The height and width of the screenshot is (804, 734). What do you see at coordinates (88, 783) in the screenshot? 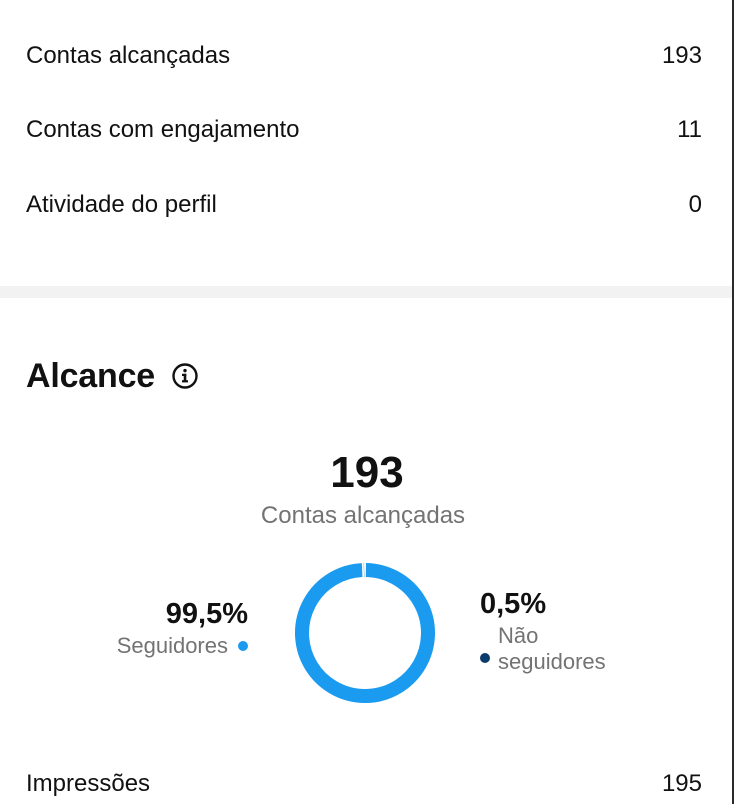
I see `impressions-label: Impressões` at bounding box center [88, 783].